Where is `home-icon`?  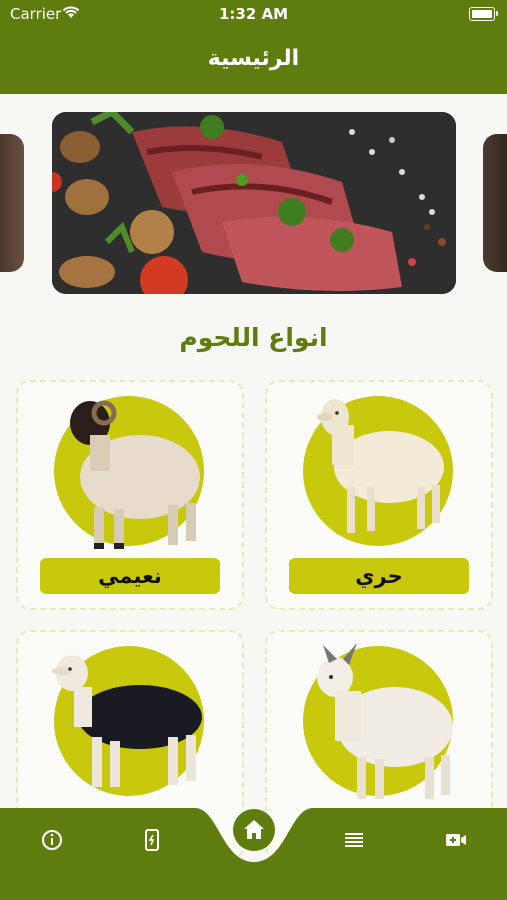 home-icon is located at coordinates (254, 829).